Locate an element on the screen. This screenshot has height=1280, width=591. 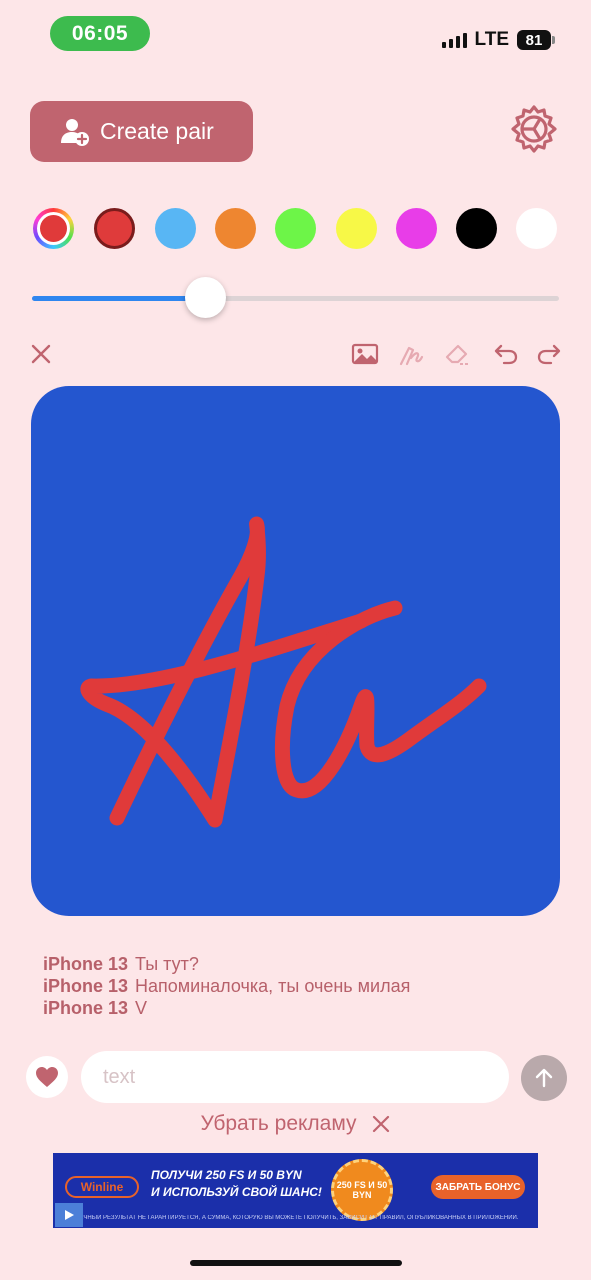
color-swatch-blue is located at coordinates (175, 228).